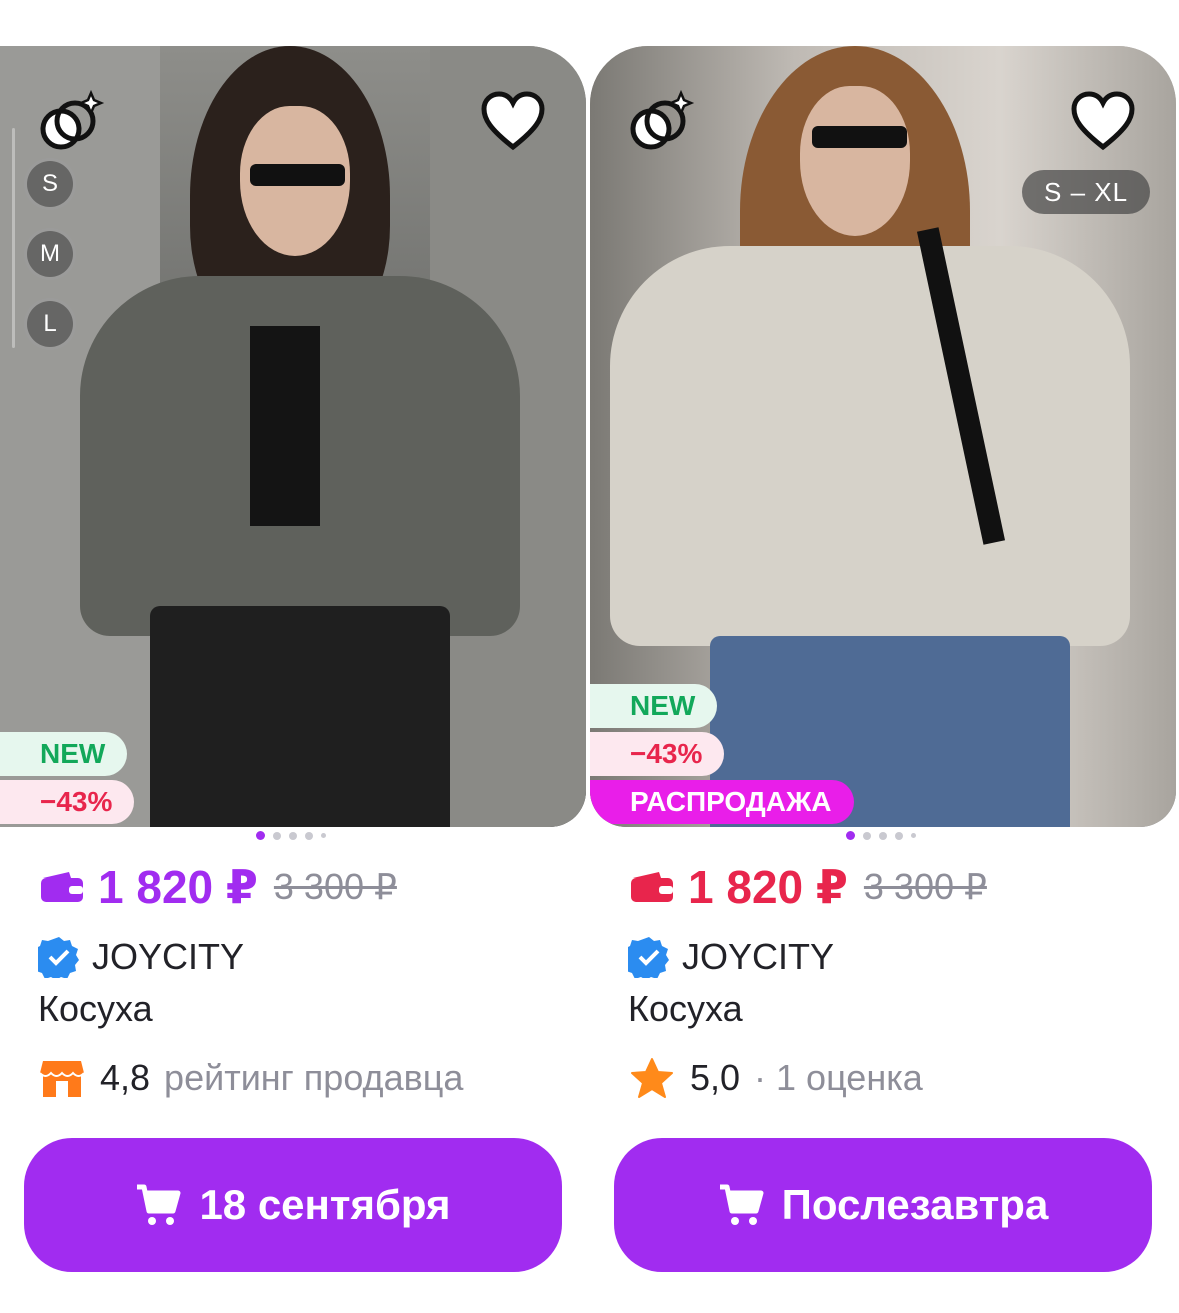 This screenshot has width=1179, height=1313. What do you see at coordinates (915, 1204) in the screenshot?
I see `delivery-date-label: Послезавтра` at bounding box center [915, 1204].